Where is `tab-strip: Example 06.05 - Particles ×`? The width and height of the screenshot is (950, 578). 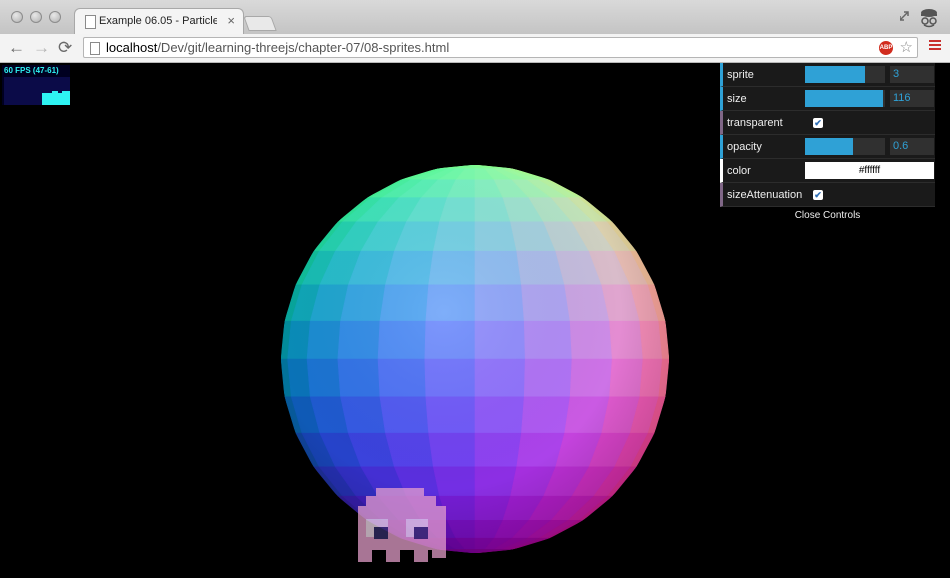 tab-strip: Example 06.05 - Particles × is located at coordinates (475, 17).